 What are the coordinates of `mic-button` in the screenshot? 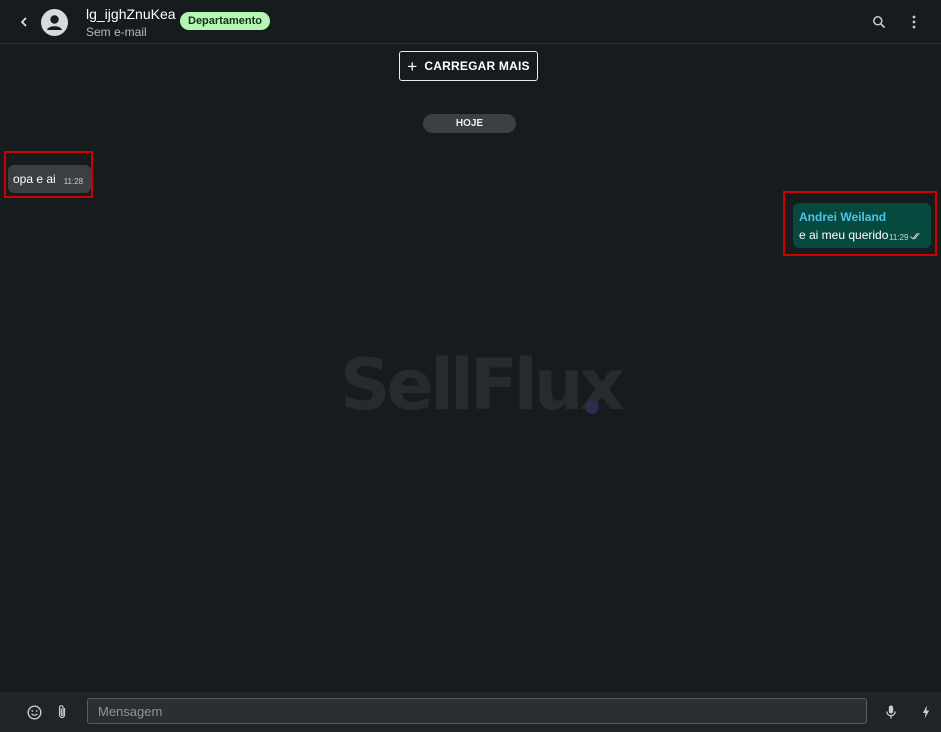 It's located at (891, 712).